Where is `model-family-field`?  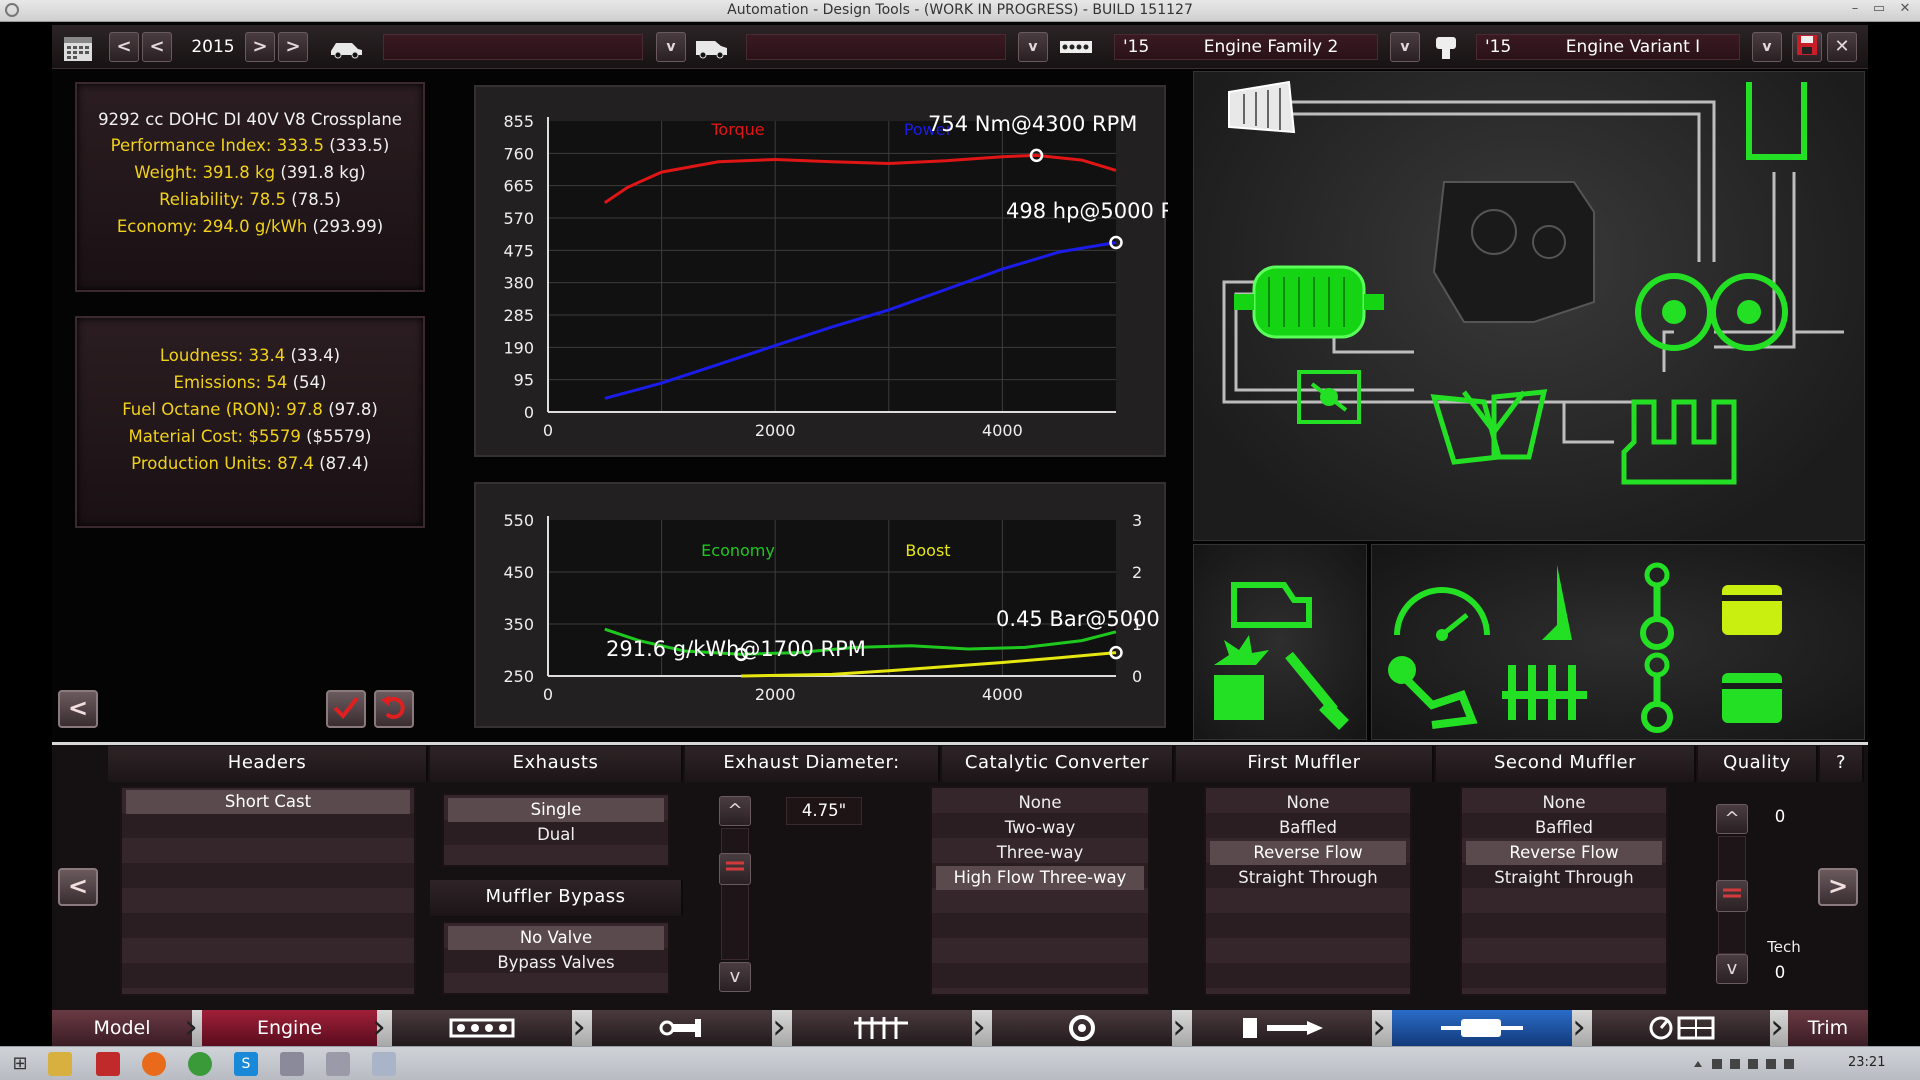
model-family-field is located at coordinates (513, 47).